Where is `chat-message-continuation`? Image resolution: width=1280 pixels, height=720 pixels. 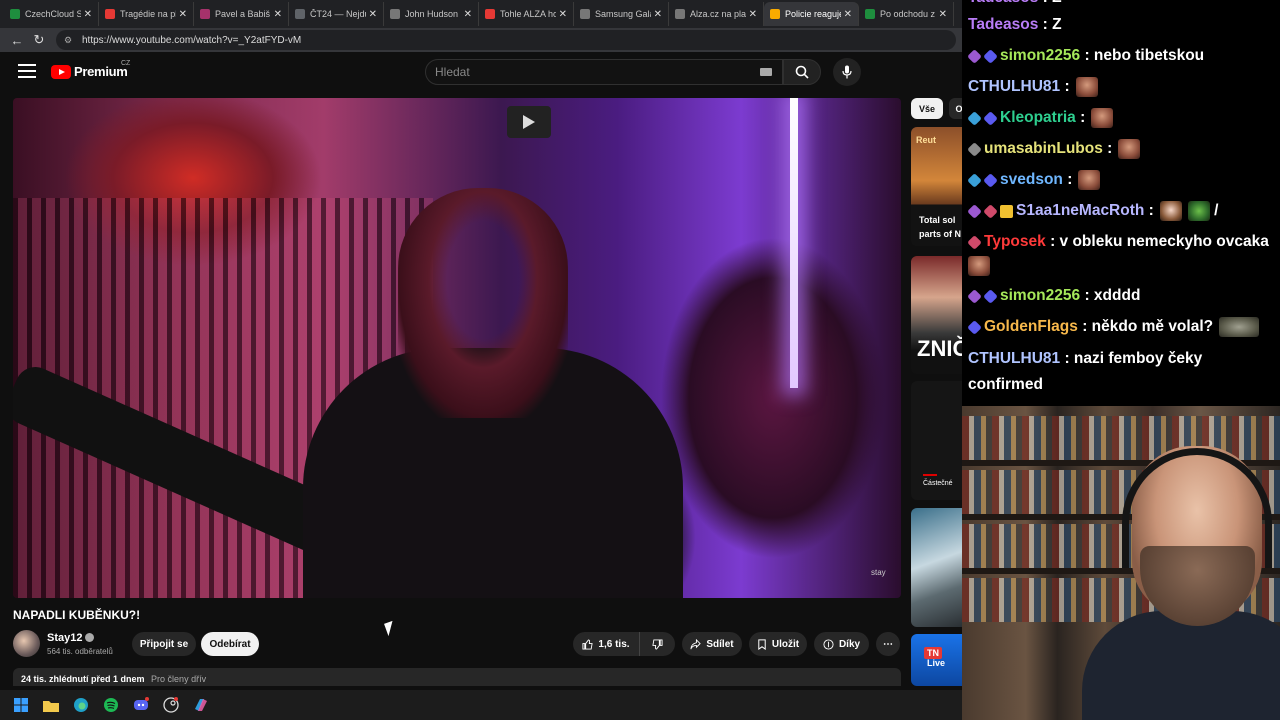
chat-message-continuation is located at coordinates (979, 266).